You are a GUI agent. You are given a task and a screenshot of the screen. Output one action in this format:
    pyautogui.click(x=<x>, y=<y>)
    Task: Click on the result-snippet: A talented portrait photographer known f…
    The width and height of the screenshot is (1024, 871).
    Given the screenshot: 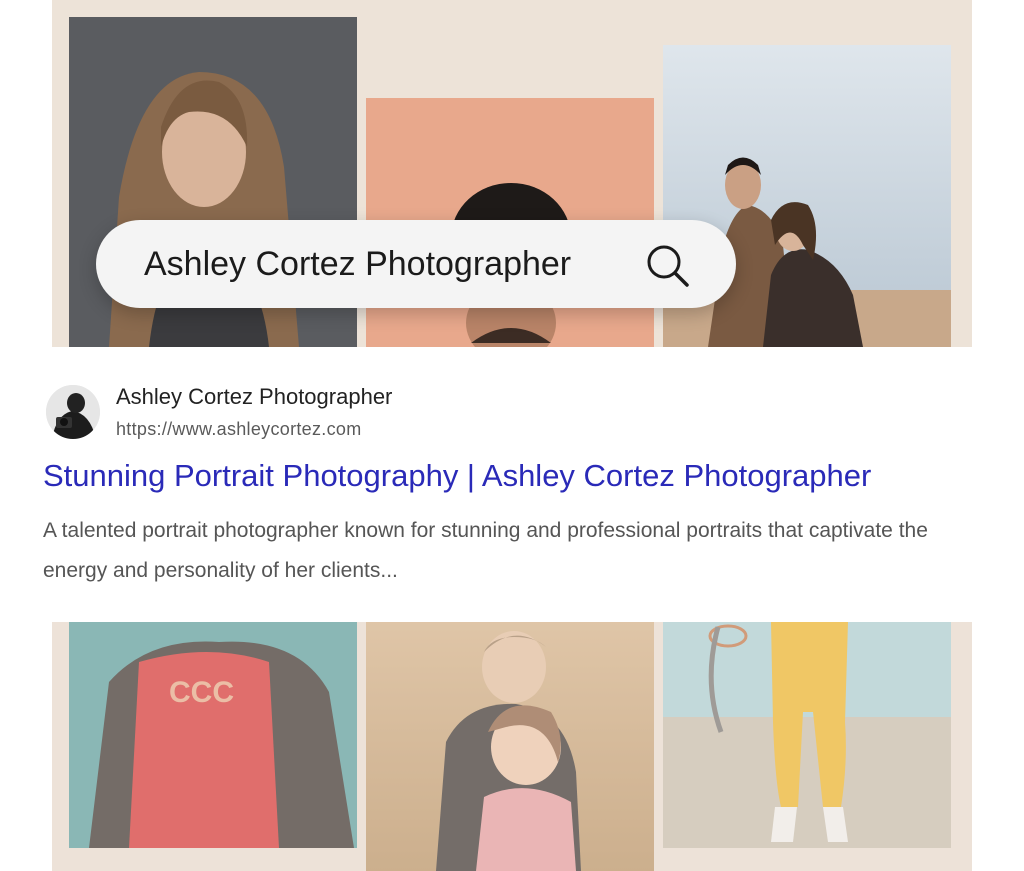 What is the action you would take?
    pyautogui.click(x=485, y=550)
    